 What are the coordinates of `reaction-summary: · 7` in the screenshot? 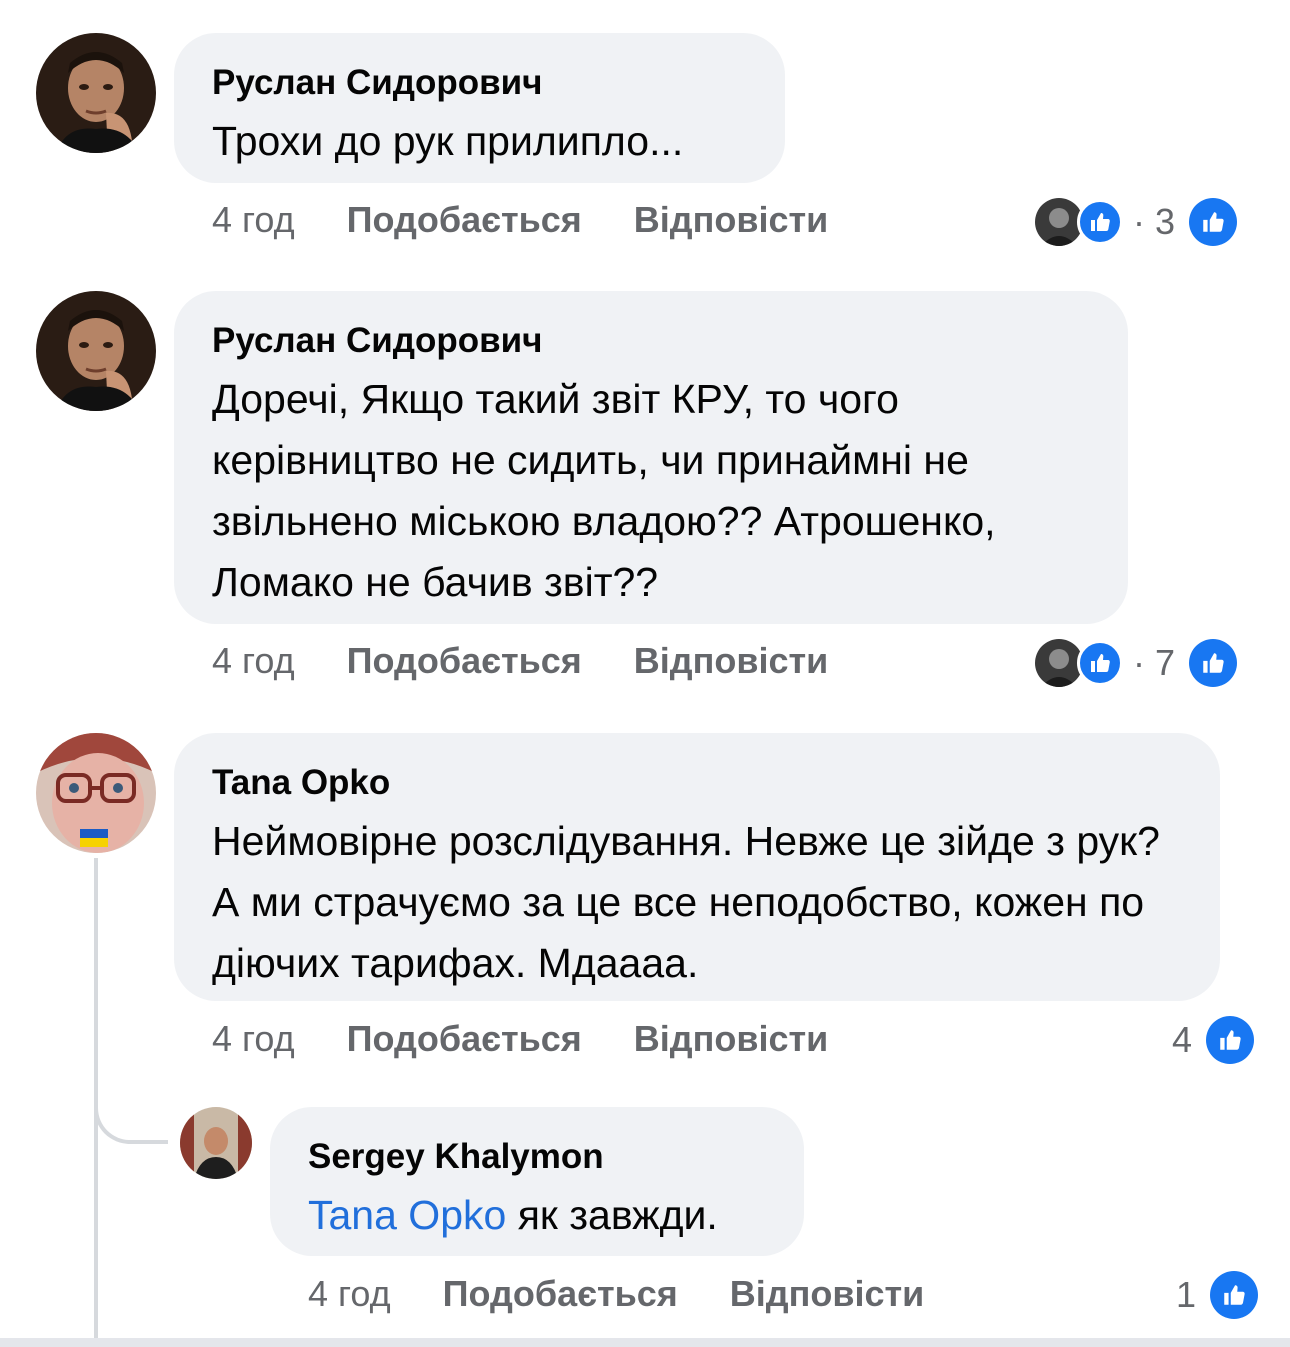 It's located at (1136, 663).